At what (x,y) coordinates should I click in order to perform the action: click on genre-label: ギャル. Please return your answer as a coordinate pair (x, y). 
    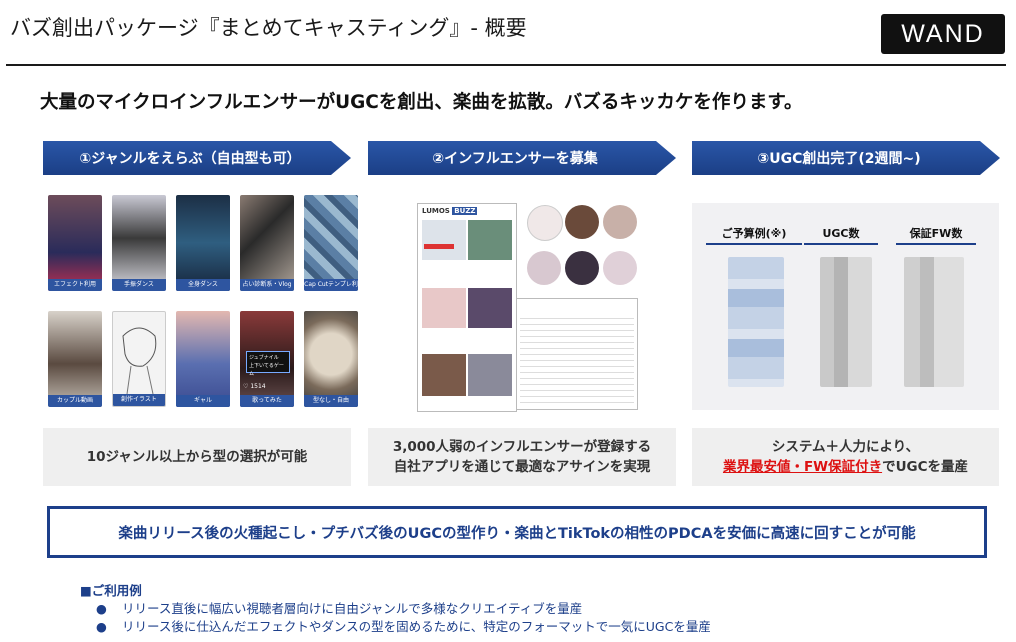
    Looking at the image, I should click on (203, 401).